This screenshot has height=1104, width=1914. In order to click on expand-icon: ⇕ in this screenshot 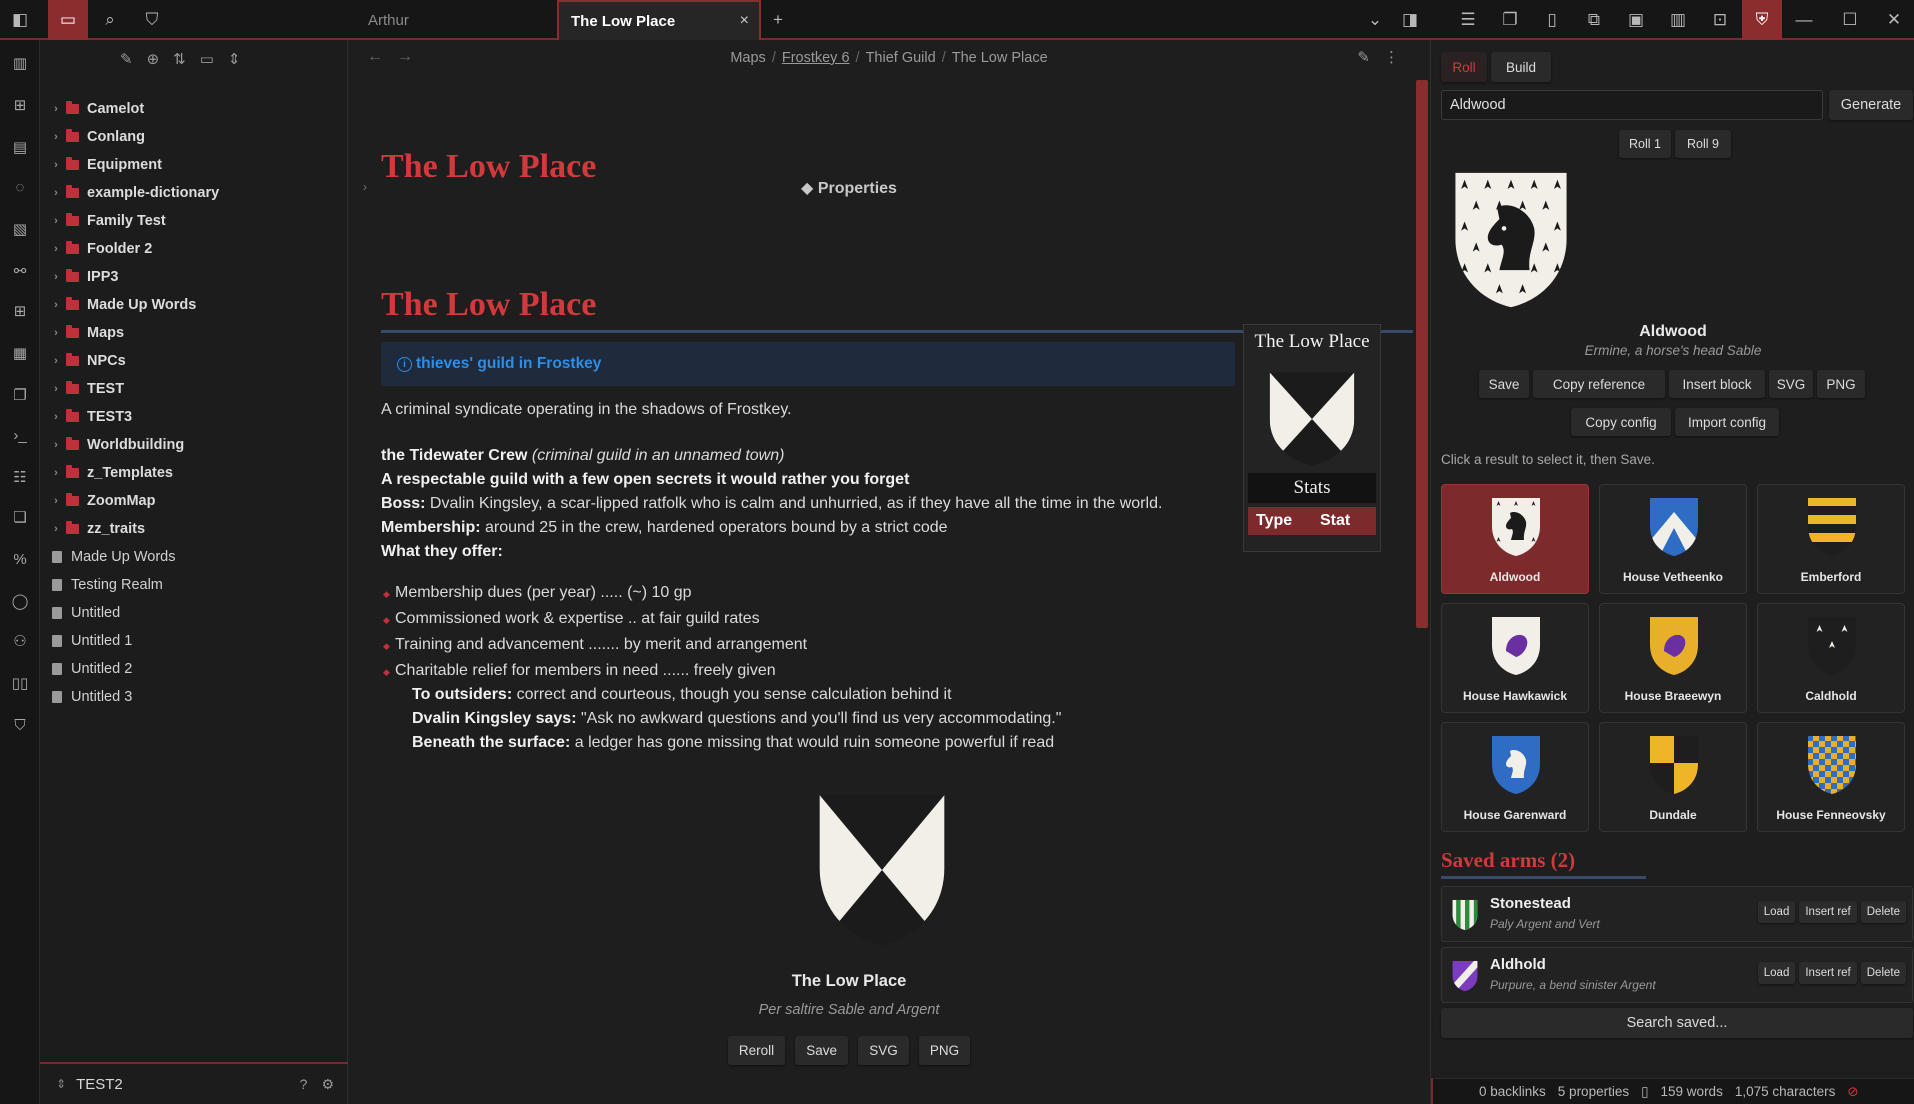, I will do `click(234, 59)`.